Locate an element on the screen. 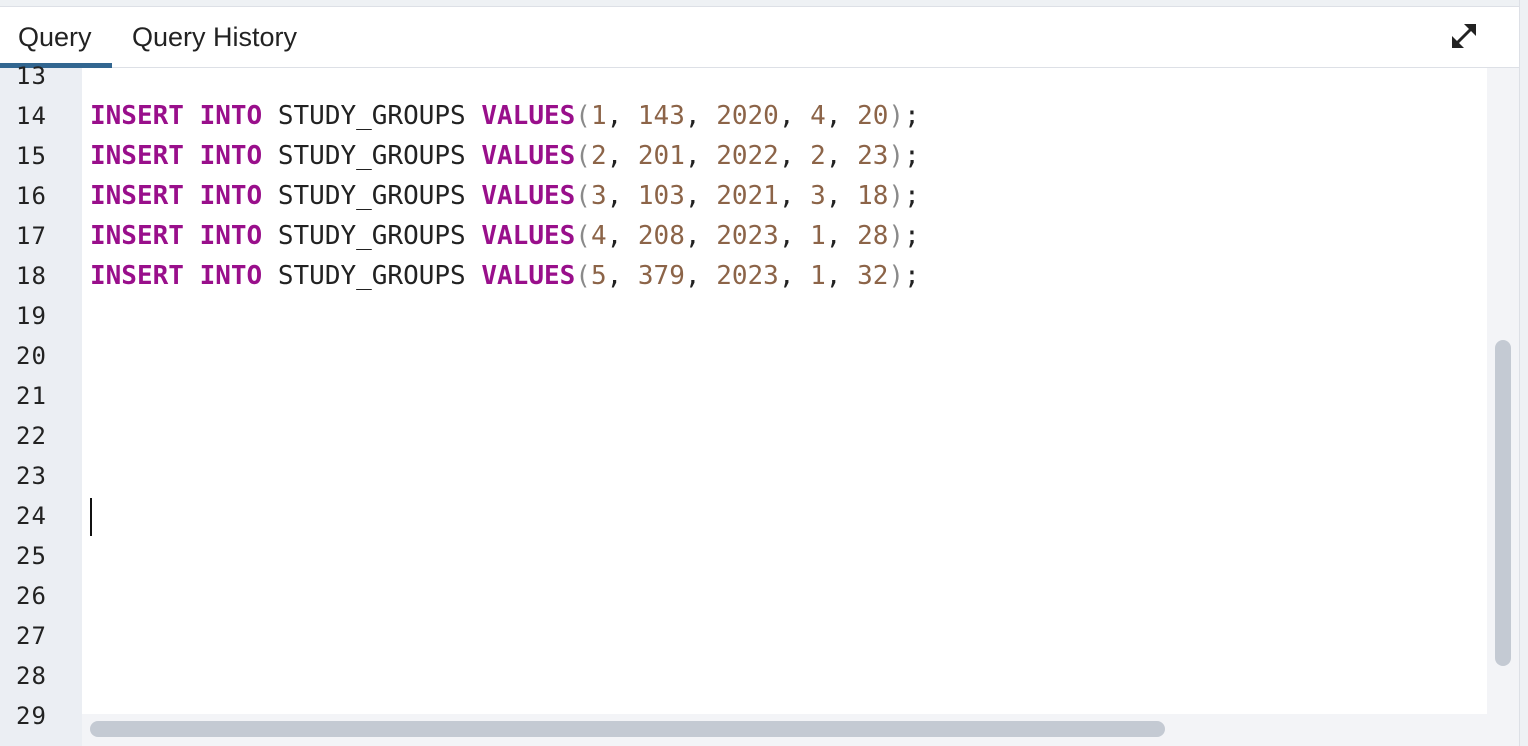  line-number: 28 is located at coordinates (31, 676).